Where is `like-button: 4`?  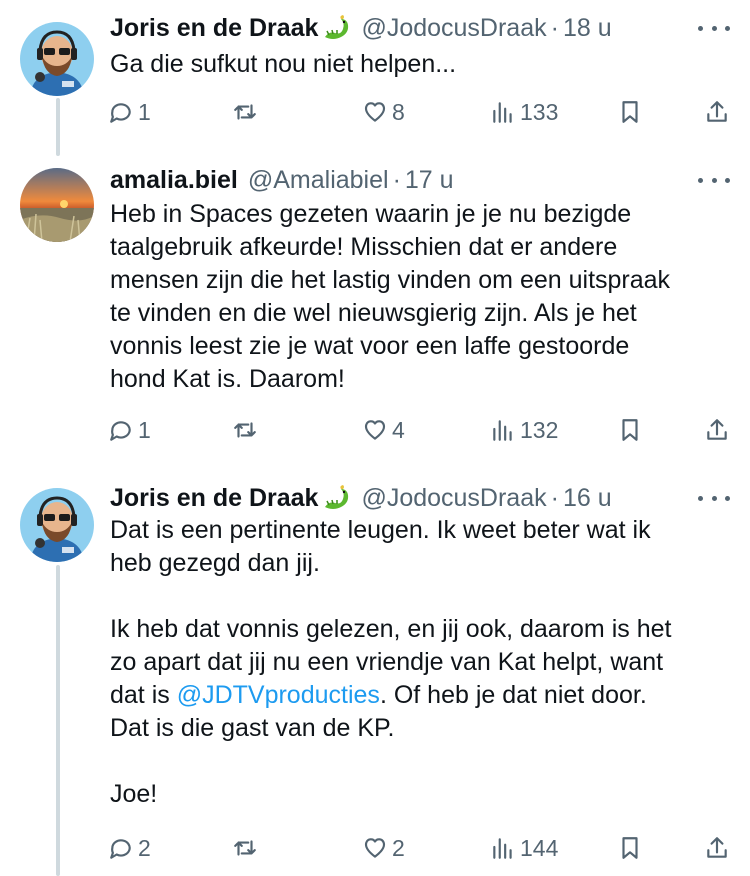
like-button: 4 is located at coordinates (383, 430).